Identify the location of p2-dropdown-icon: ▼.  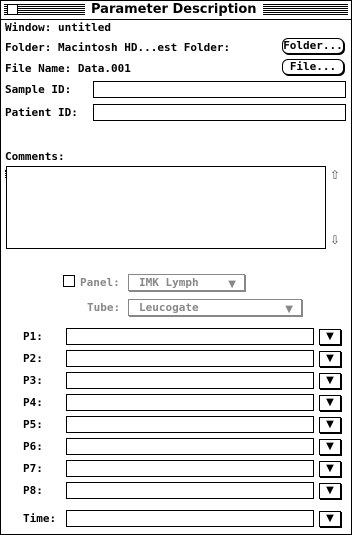
(330, 359).